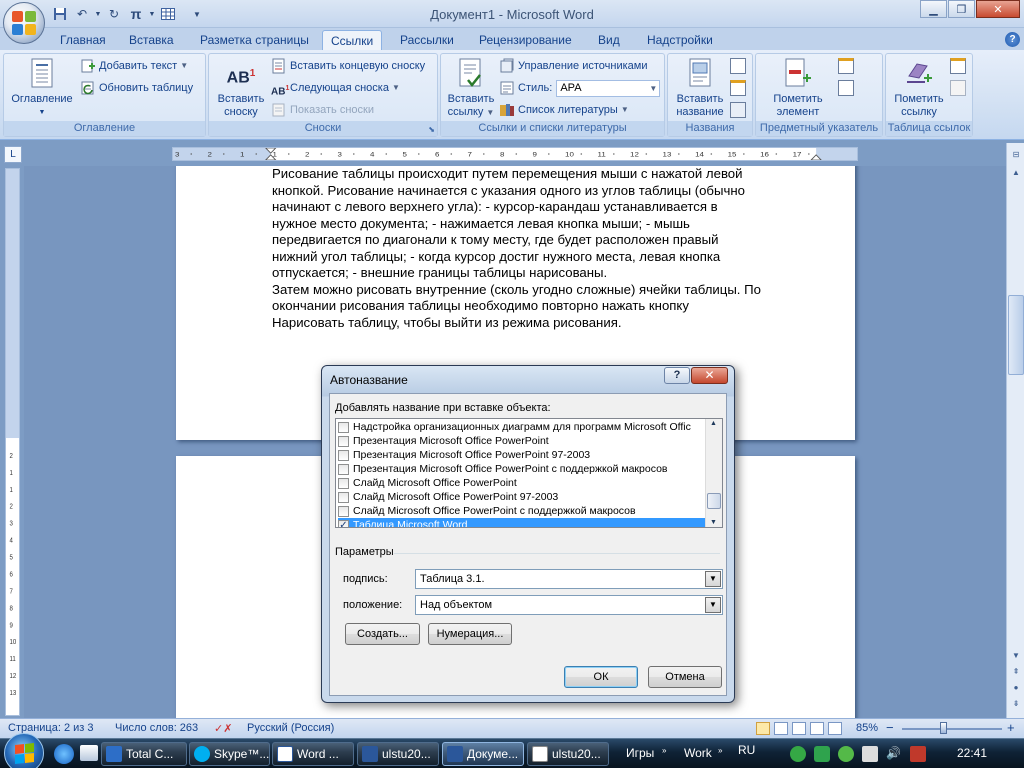 The image size is (1024, 768). Describe the element at coordinates (867, 728) in the screenshot. I see `zoom-level: 85%` at that location.